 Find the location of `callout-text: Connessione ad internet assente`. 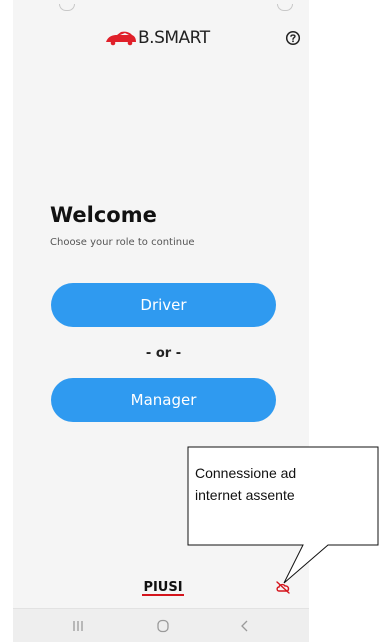

callout-text: Connessione ad internet assente is located at coordinates (280, 484).